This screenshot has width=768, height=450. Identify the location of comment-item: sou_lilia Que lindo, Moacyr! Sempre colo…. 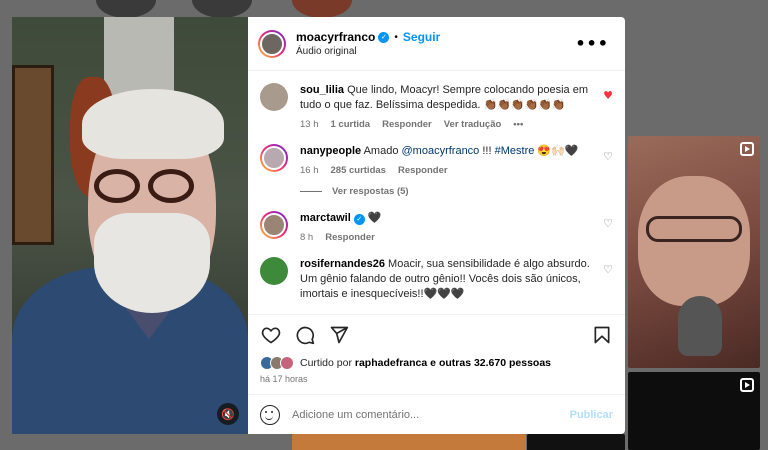
(436, 106).